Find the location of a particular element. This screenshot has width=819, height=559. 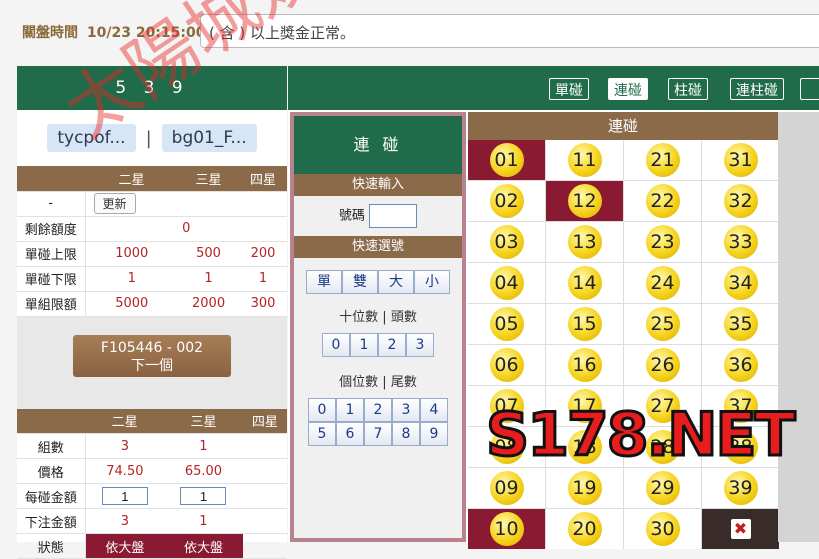

quick-input-head: 快速輸入 is located at coordinates (378, 185).